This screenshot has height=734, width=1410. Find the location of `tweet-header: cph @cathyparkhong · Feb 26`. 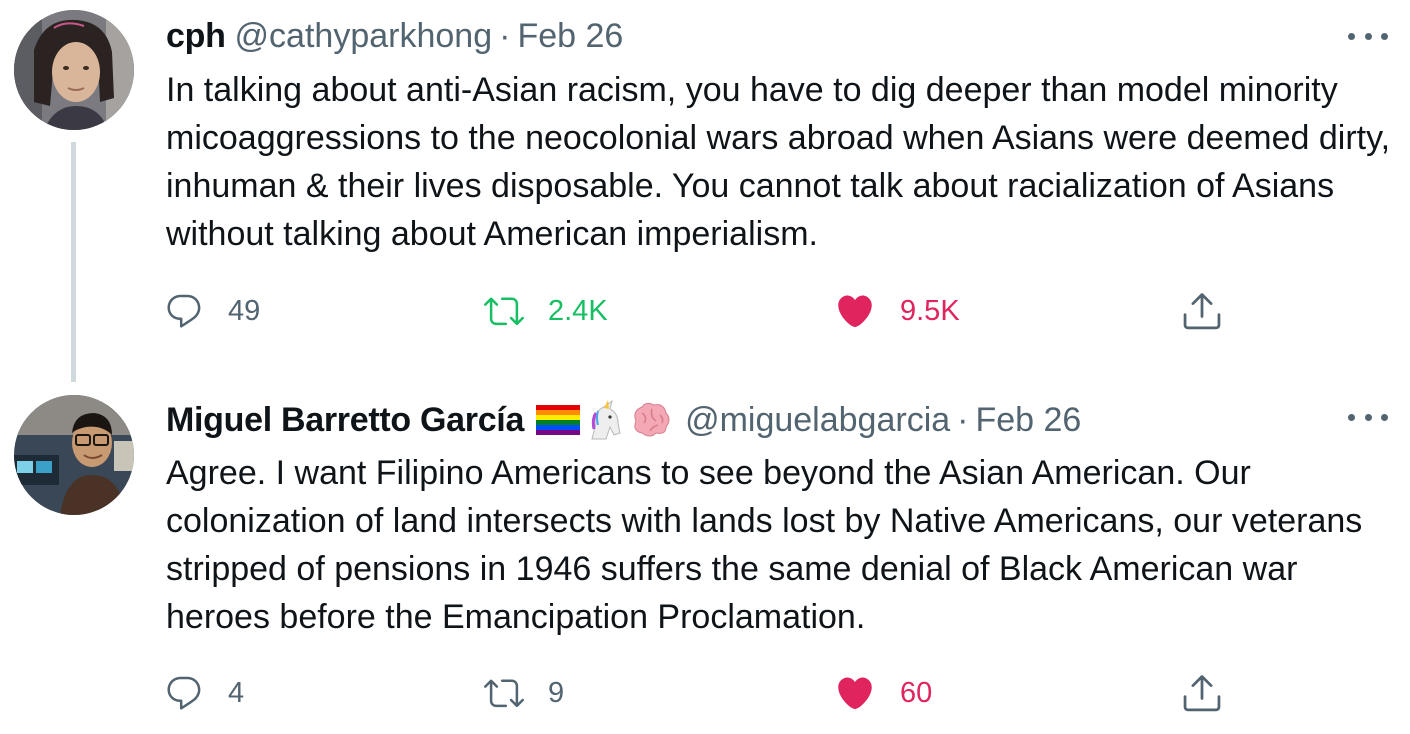

tweet-header: cph @cathyparkhong · Feb 26 is located at coordinates (394, 36).